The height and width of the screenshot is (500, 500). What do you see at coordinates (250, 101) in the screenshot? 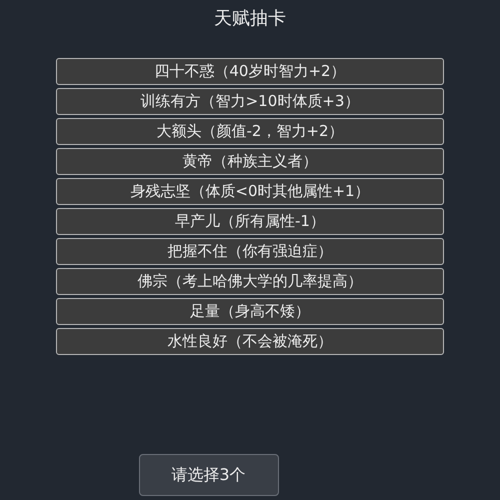
I see `talent-card: 训练有方（智力>10时体质+3）` at bounding box center [250, 101].